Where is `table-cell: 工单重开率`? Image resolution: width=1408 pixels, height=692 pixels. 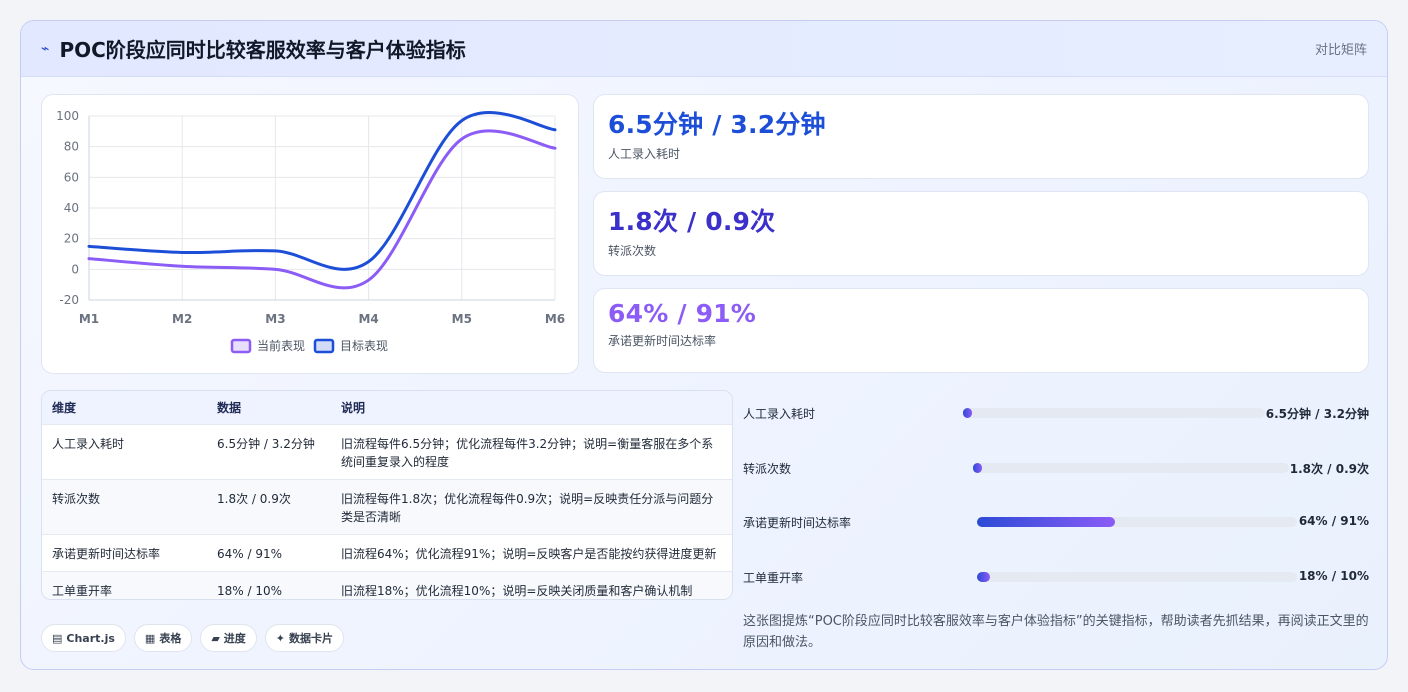
table-cell: 工单重开率 is located at coordinates (124, 584).